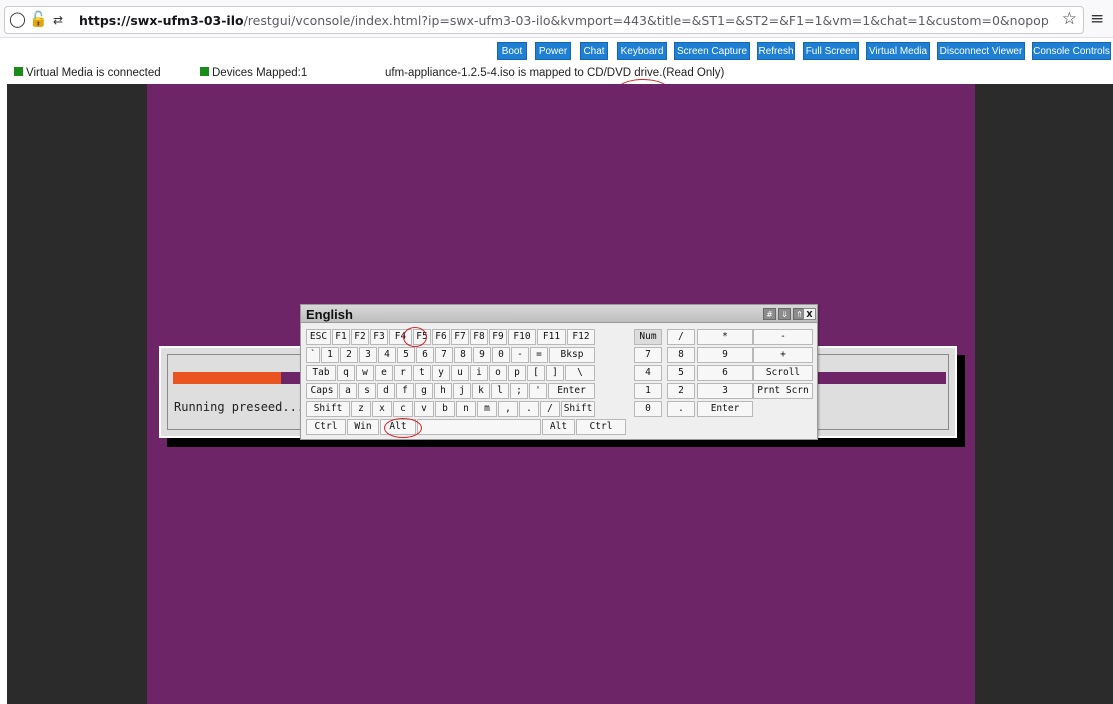  I want to click on key-i: i, so click(479, 373).